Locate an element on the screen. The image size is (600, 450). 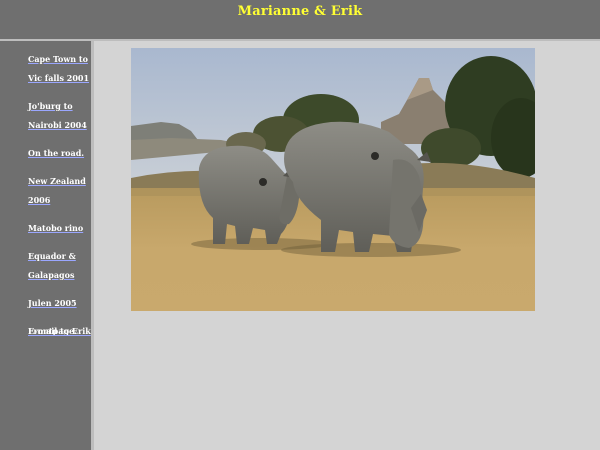
nav-link-matobo: Matobo rino is located at coordinates (55, 228).